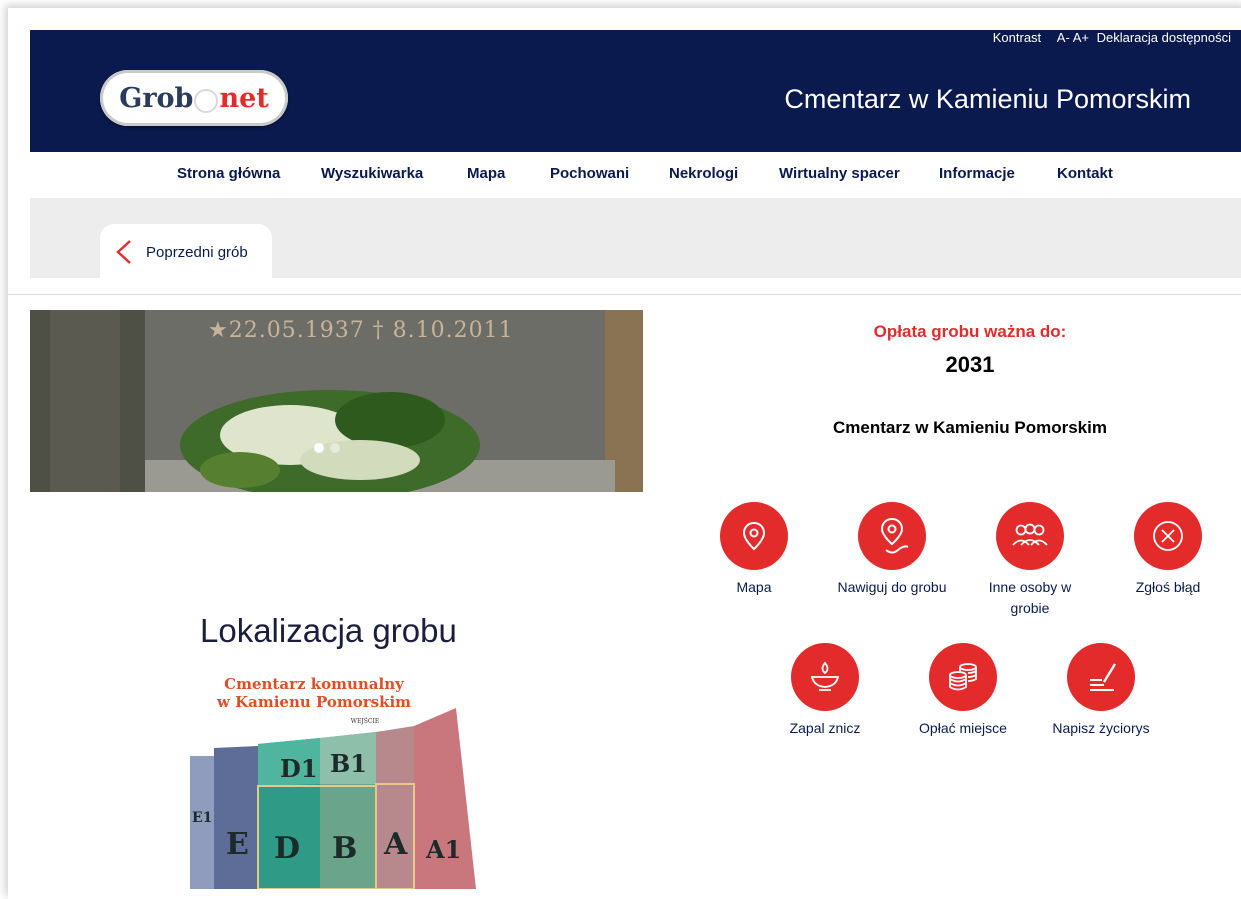 The width and height of the screenshot is (1241, 899). Describe the element at coordinates (970, 364) in the screenshot. I see `fee-valid-year: 2031` at that location.